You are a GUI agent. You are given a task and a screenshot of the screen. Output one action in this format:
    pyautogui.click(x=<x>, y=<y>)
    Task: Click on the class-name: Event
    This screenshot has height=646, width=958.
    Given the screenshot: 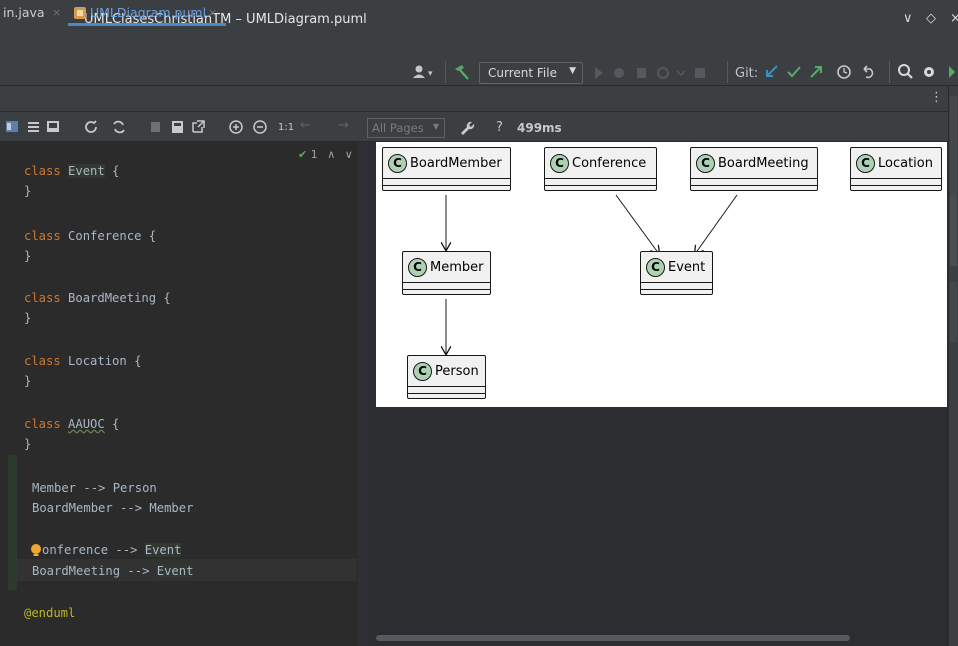 What is the action you would take?
    pyautogui.click(x=687, y=267)
    